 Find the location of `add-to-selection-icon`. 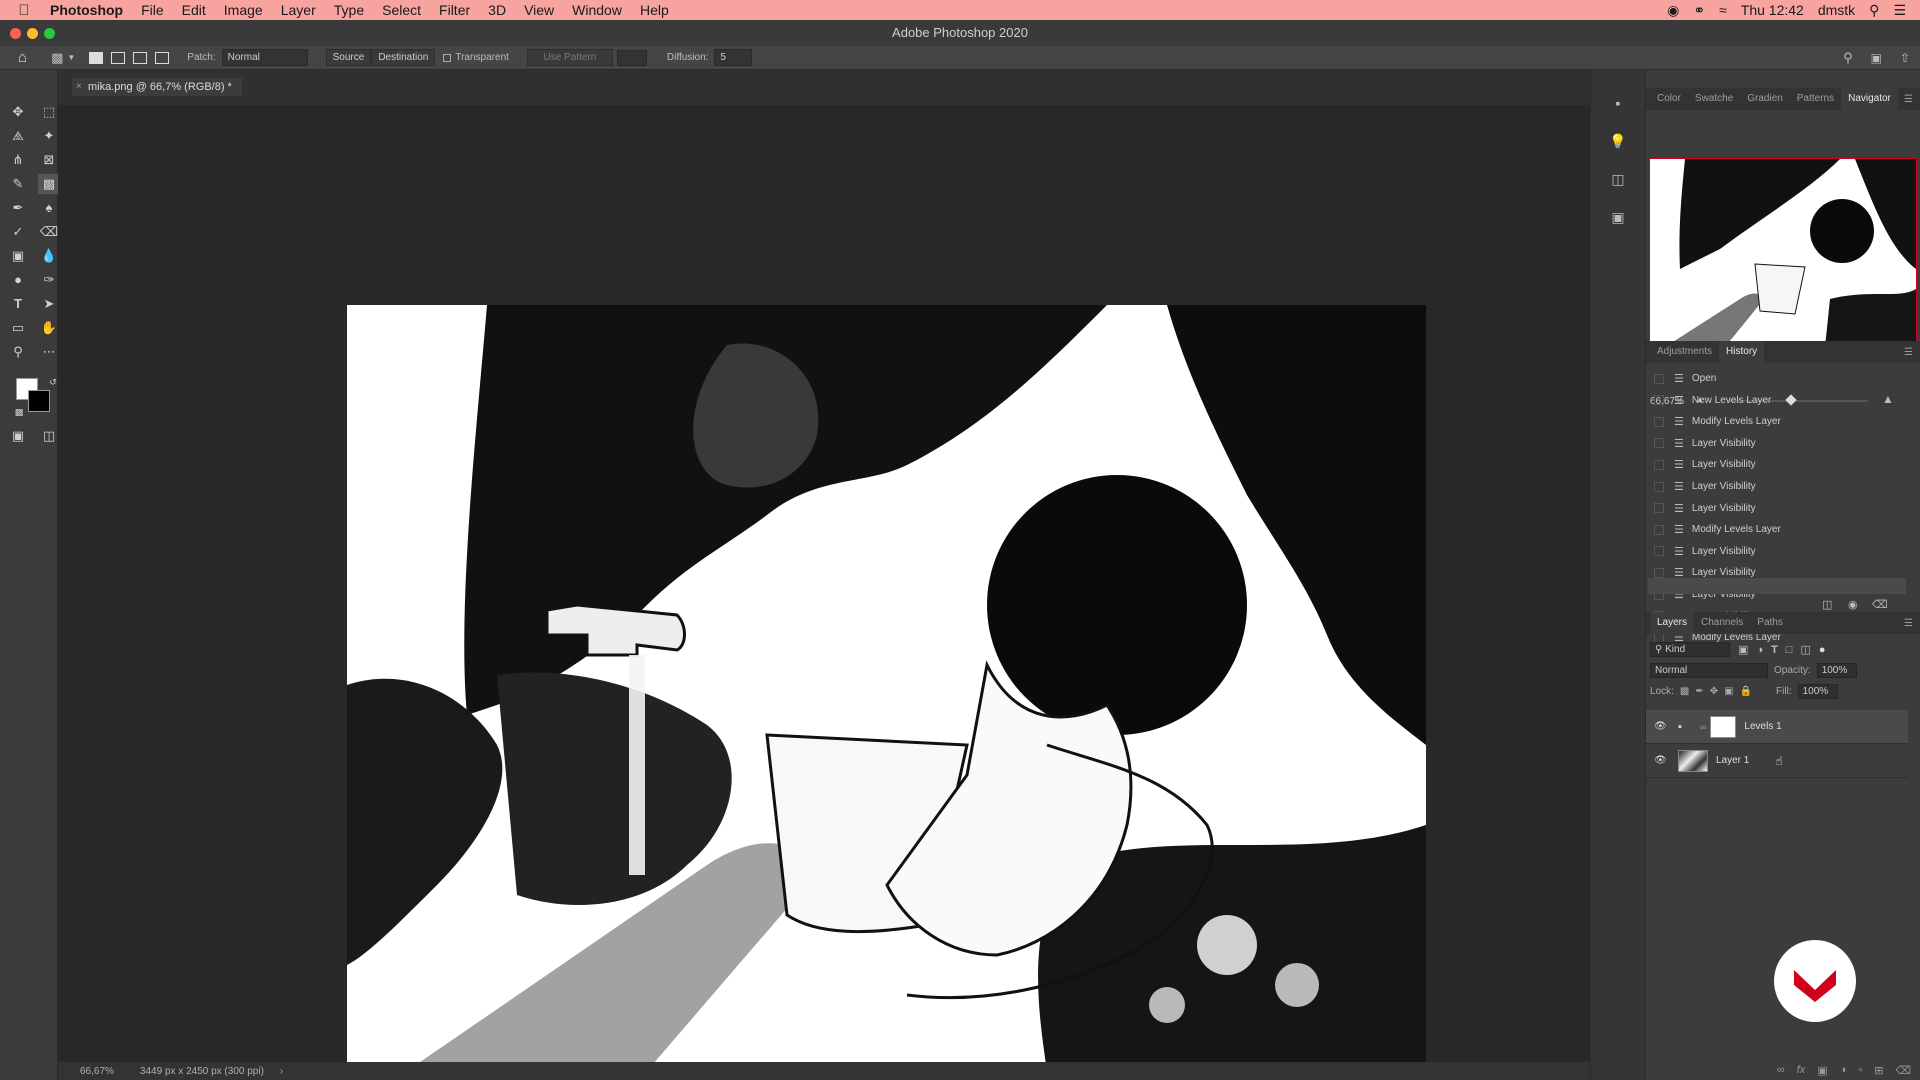

add-to-selection-icon is located at coordinates (118, 57).